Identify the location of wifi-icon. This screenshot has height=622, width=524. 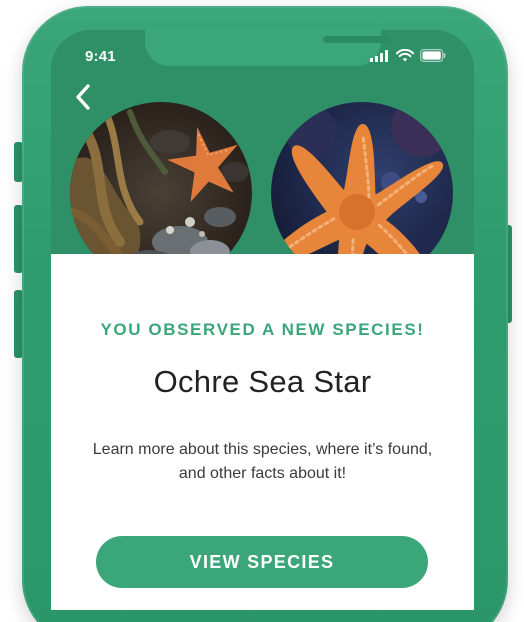
(405, 55).